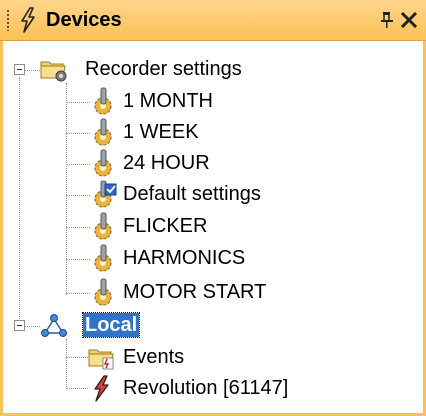  What do you see at coordinates (84, 20) in the screenshot?
I see `panel-title: Devices` at bounding box center [84, 20].